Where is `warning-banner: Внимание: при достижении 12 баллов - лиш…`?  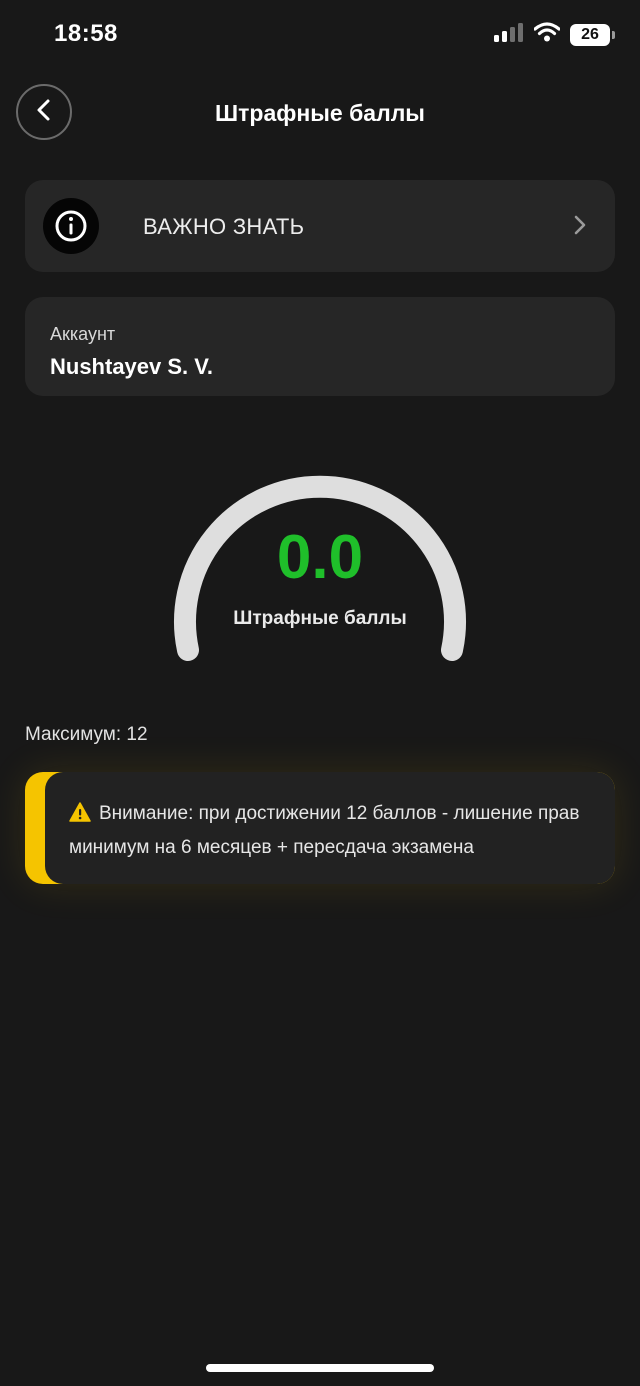 warning-banner: Внимание: при достижении 12 баллов - лиш… is located at coordinates (320, 828).